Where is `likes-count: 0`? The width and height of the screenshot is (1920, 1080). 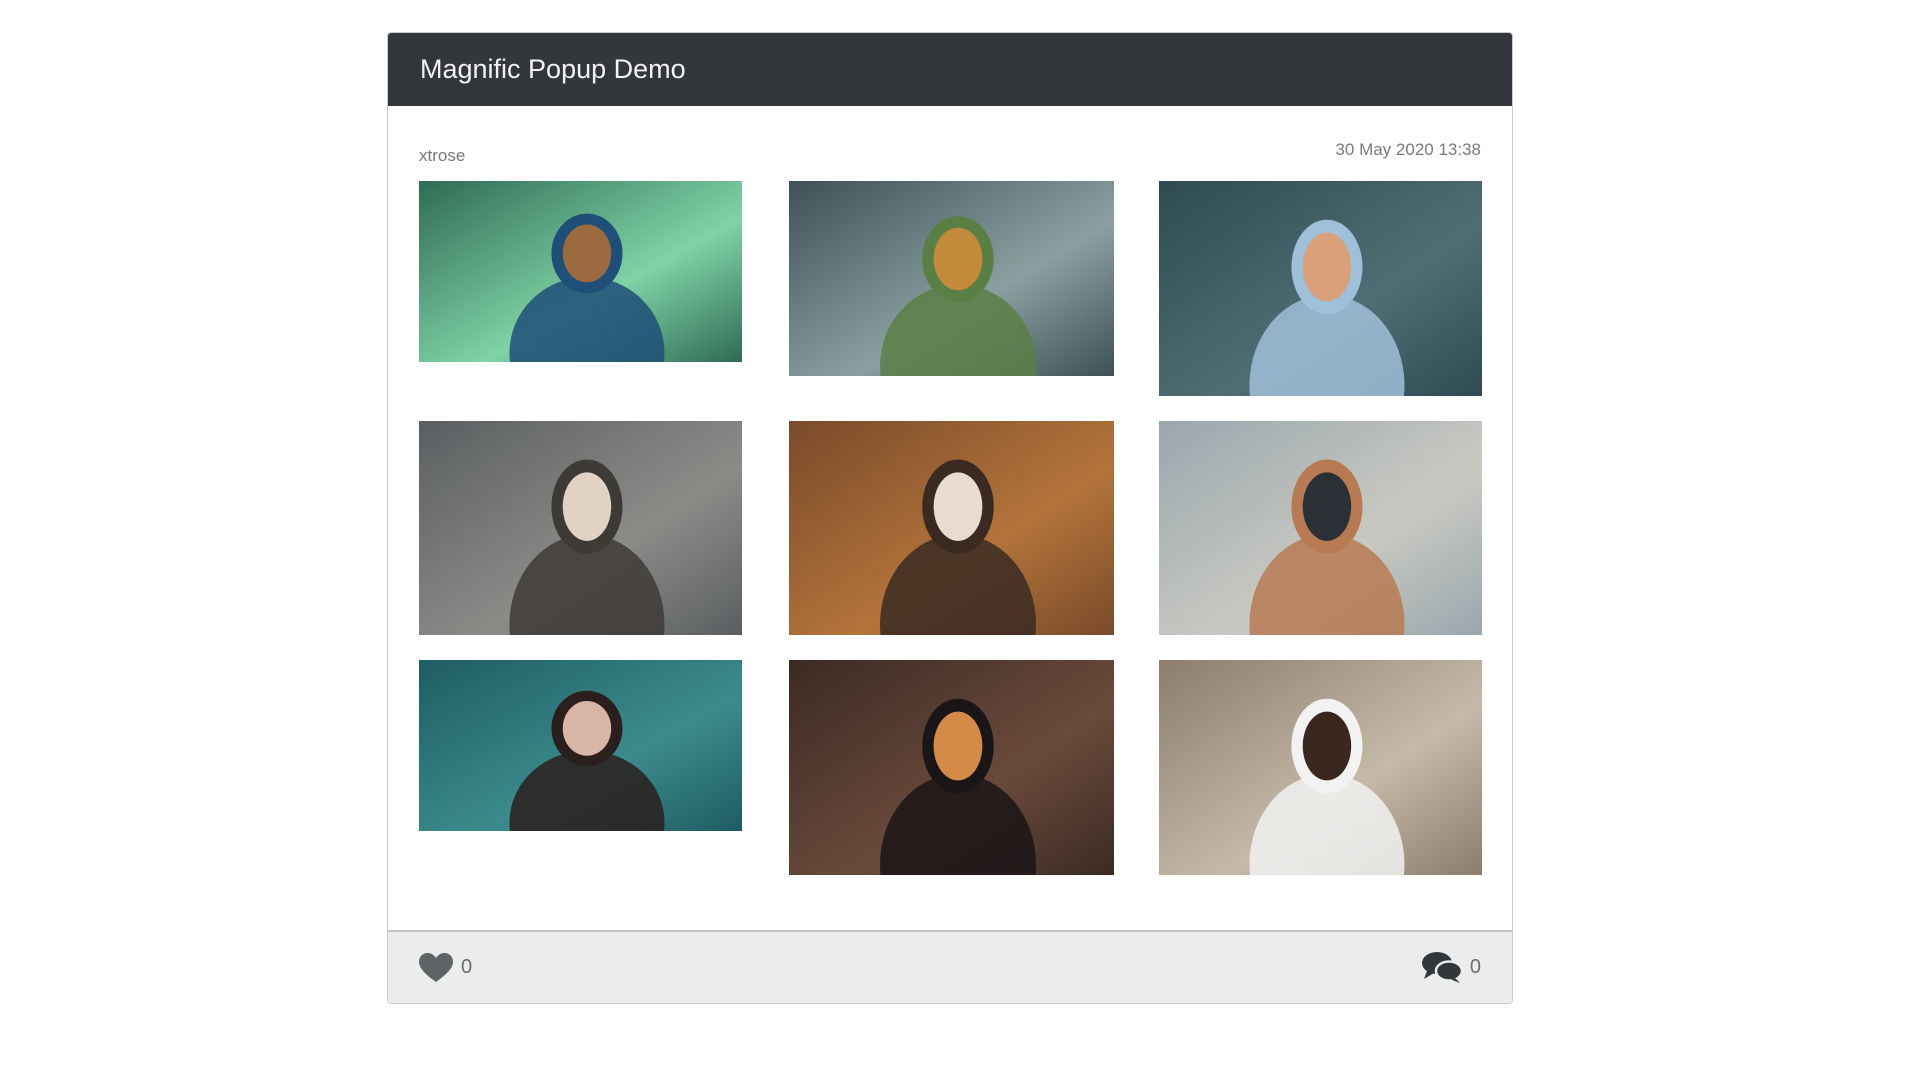 likes-count: 0 is located at coordinates (467, 967).